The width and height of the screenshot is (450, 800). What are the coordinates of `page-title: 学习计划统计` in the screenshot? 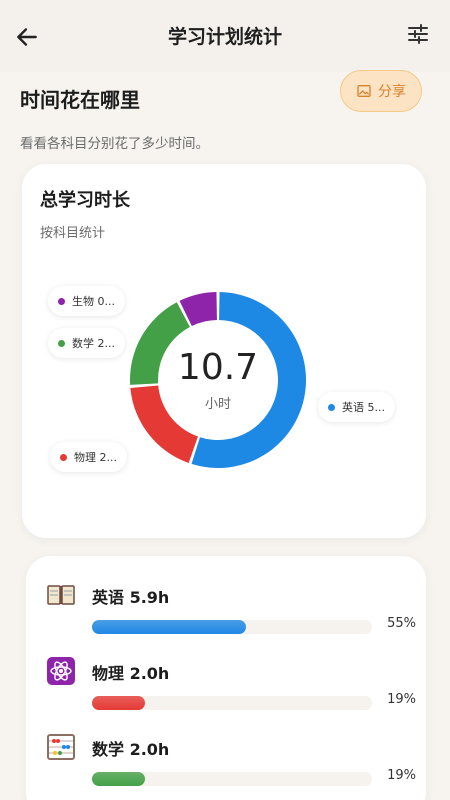 It's located at (224, 37).